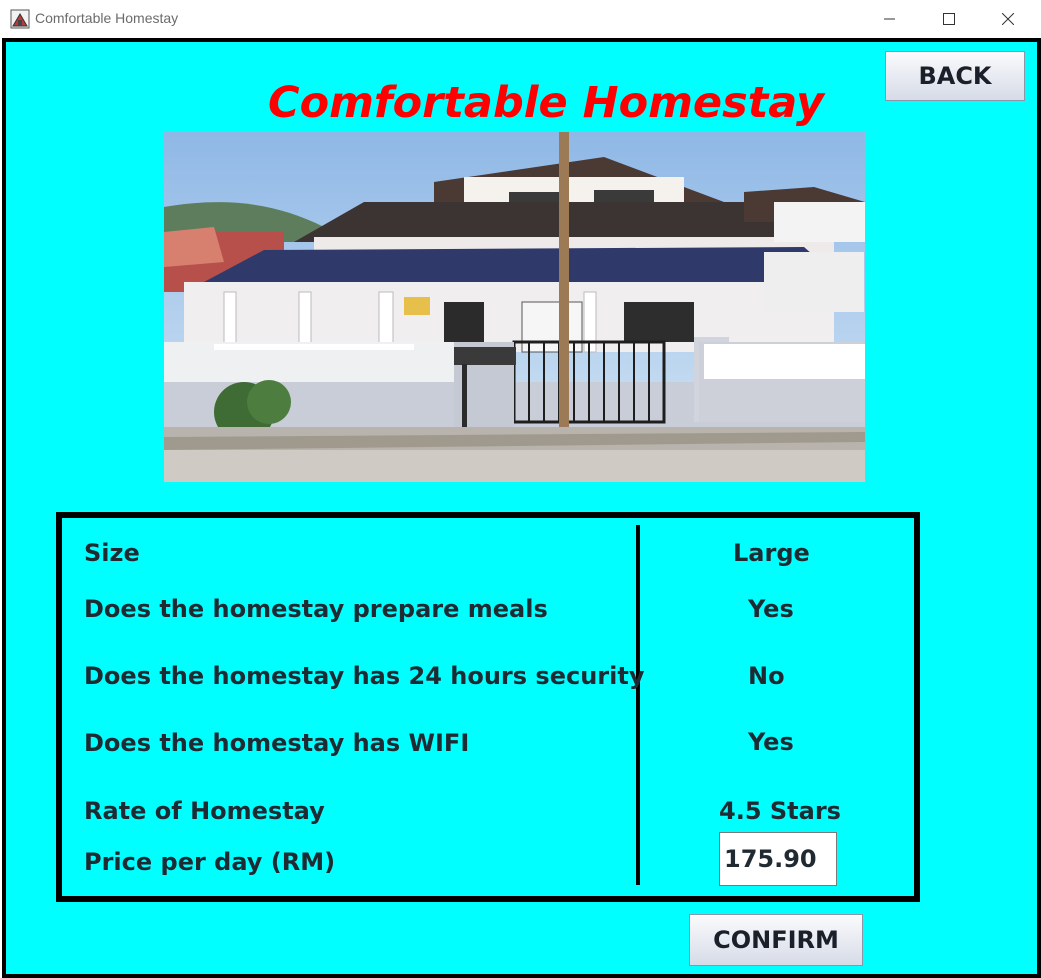 The image size is (1041, 978). I want to click on security-value: No, so click(766, 676).